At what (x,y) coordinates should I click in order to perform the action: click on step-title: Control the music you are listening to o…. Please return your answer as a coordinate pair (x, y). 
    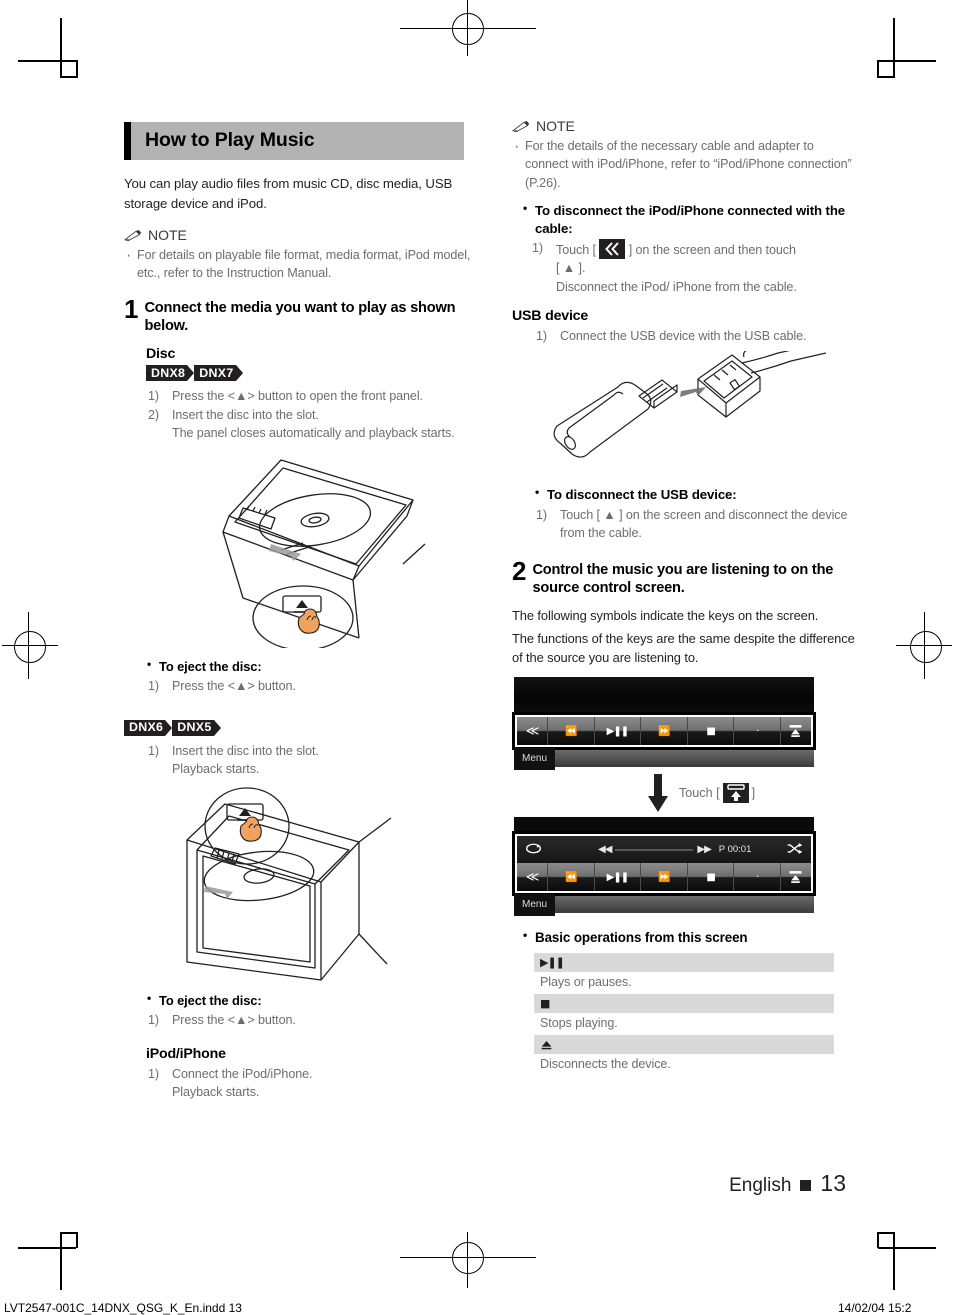
    Looking at the image, I should click on (683, 579).